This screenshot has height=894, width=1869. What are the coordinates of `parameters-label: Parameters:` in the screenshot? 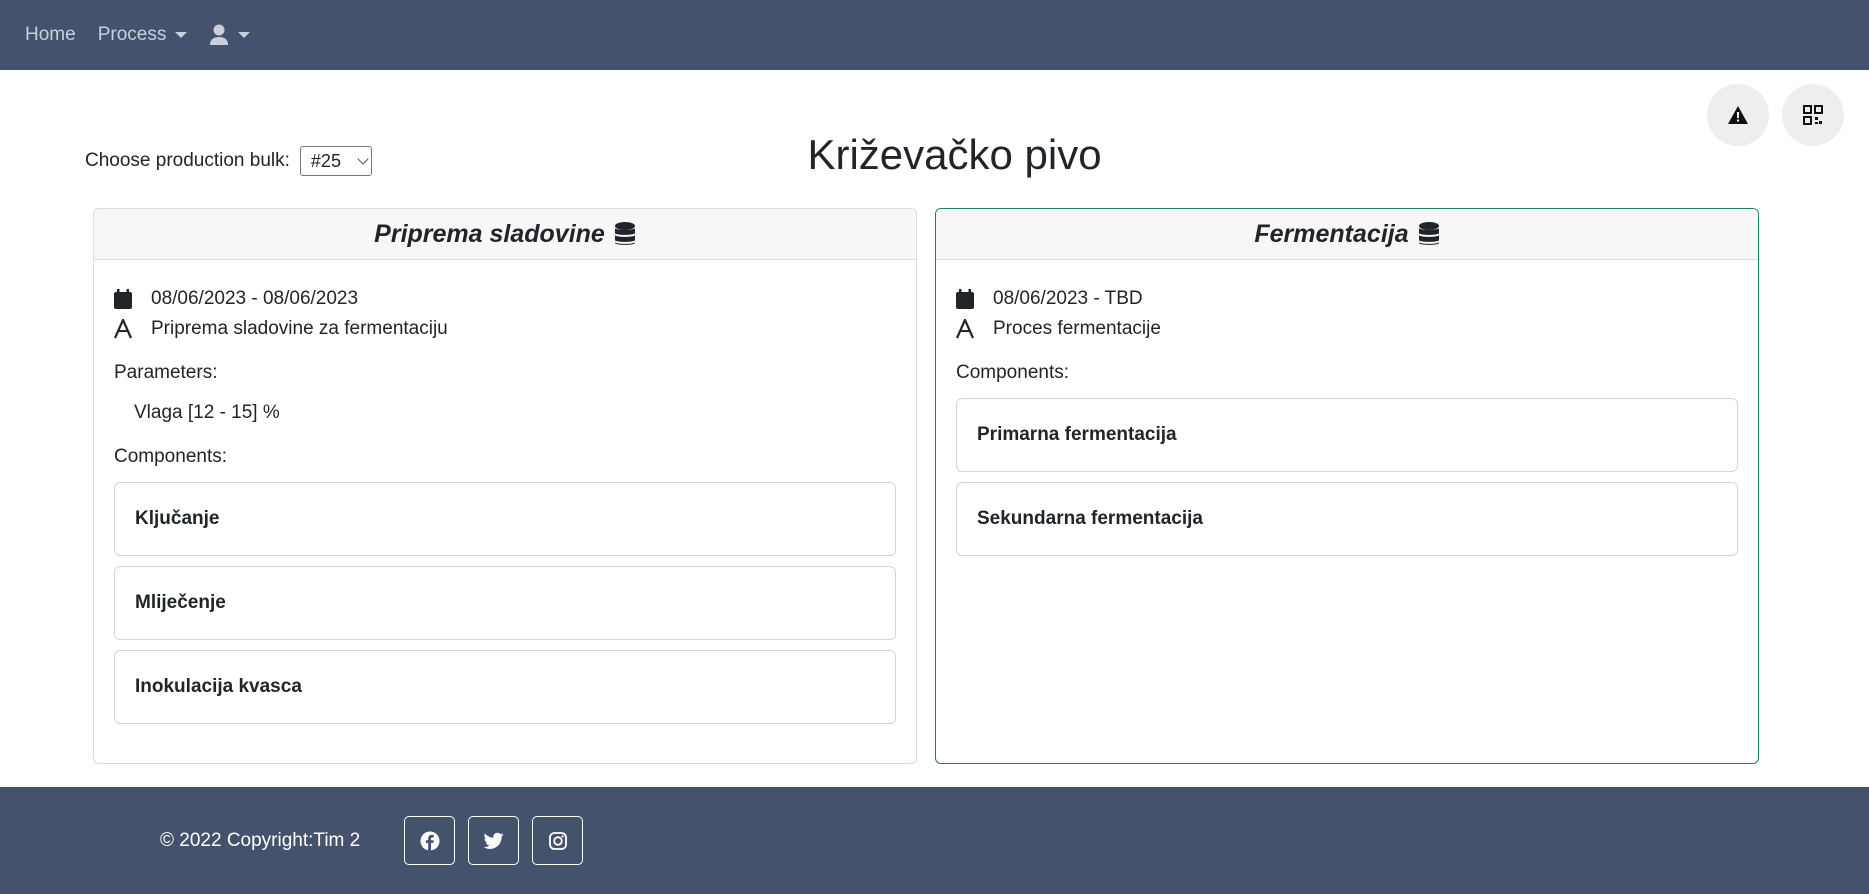 It's located at (166, 372).